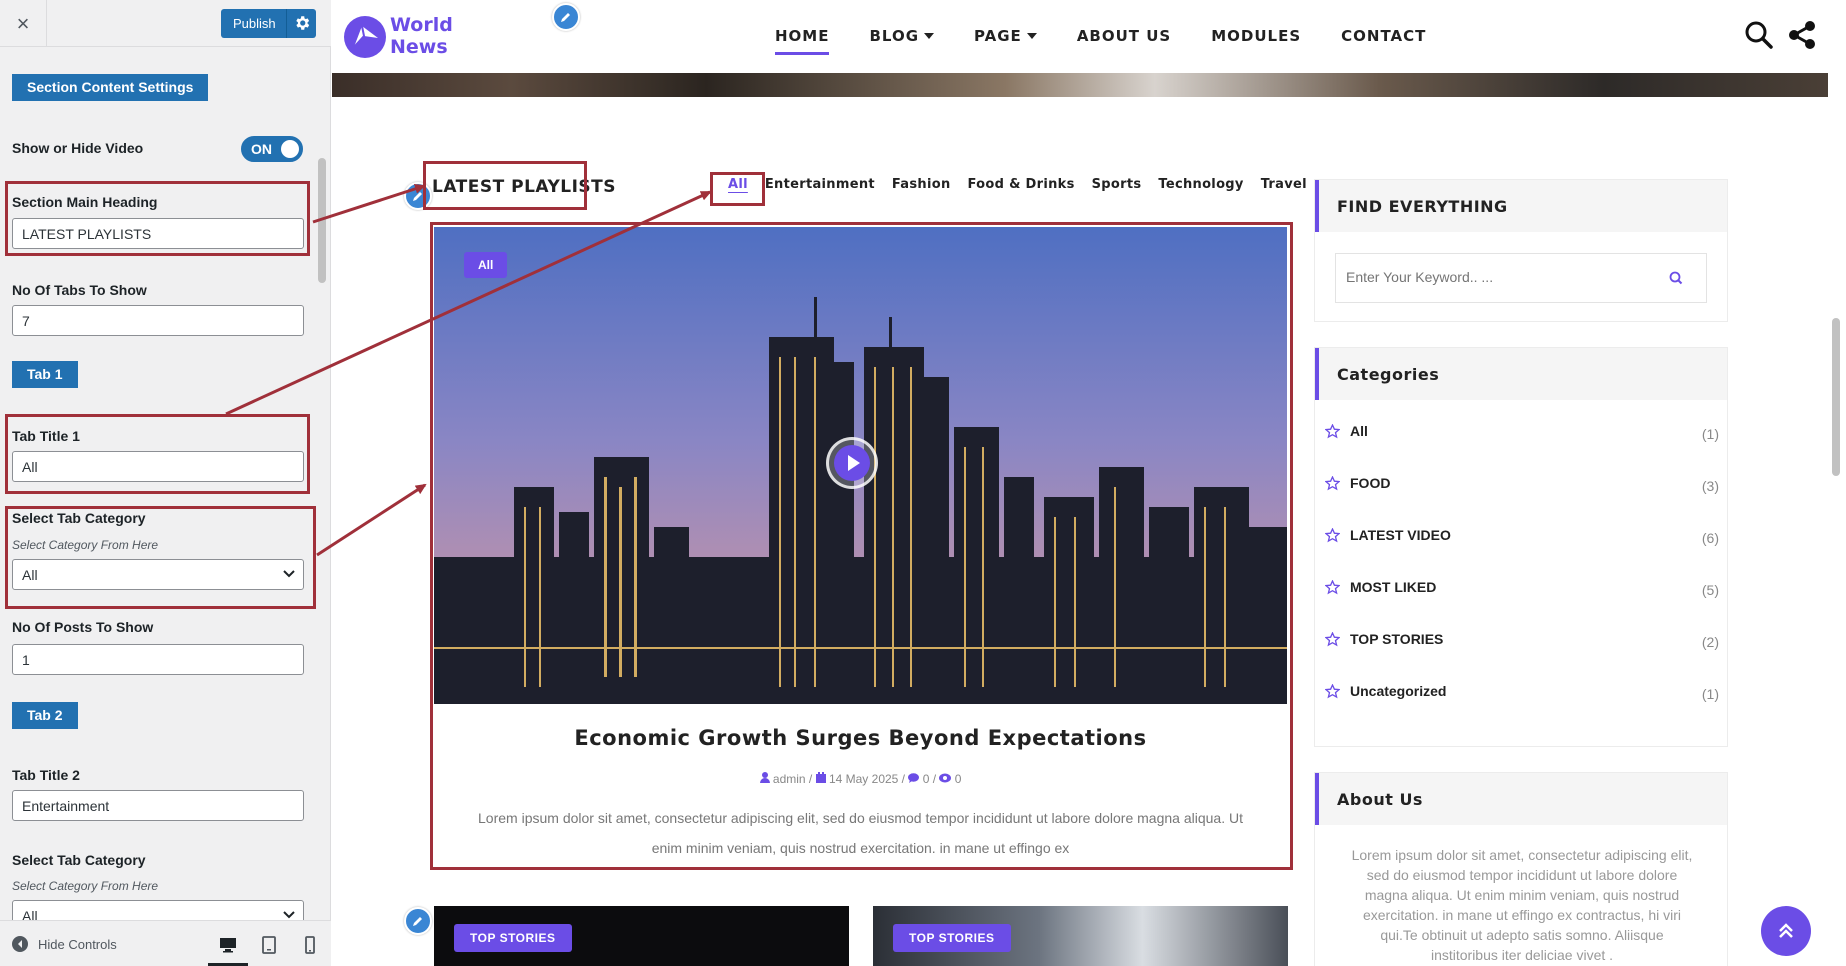 This screenshot has width=1846, height=966. I want to click on category-name: MOST LIKED, so click(1393, 587).